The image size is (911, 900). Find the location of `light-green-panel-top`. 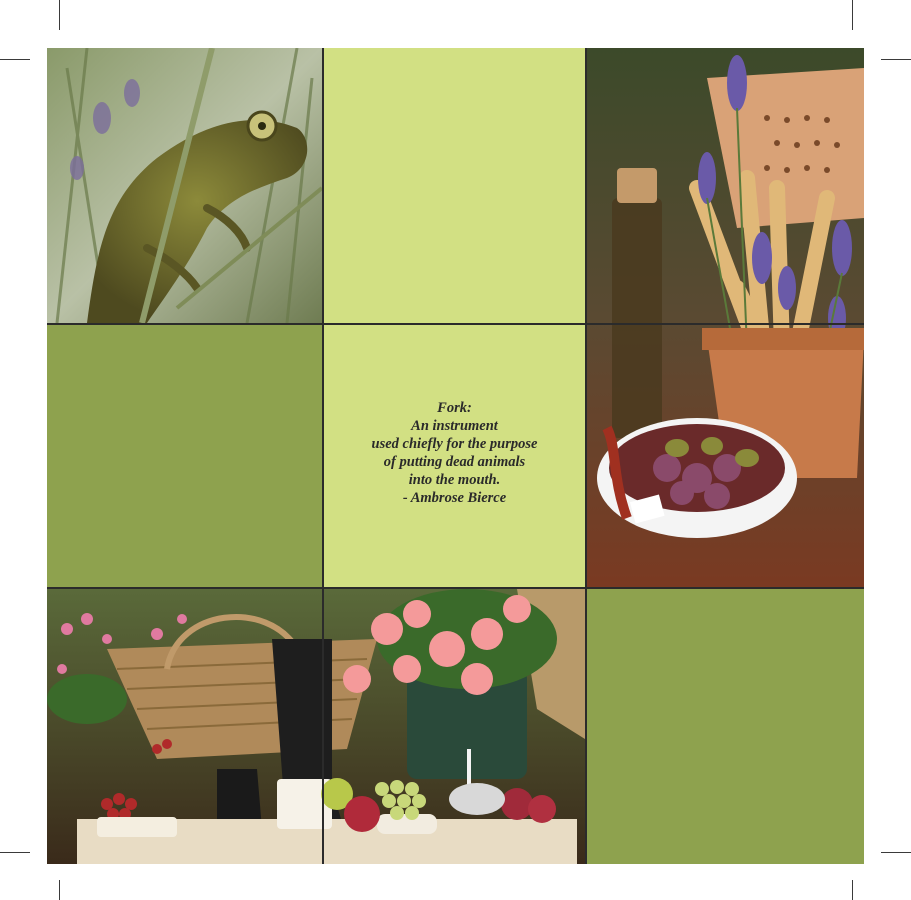

light-green-panel-top is located at coordinates (454, 185).